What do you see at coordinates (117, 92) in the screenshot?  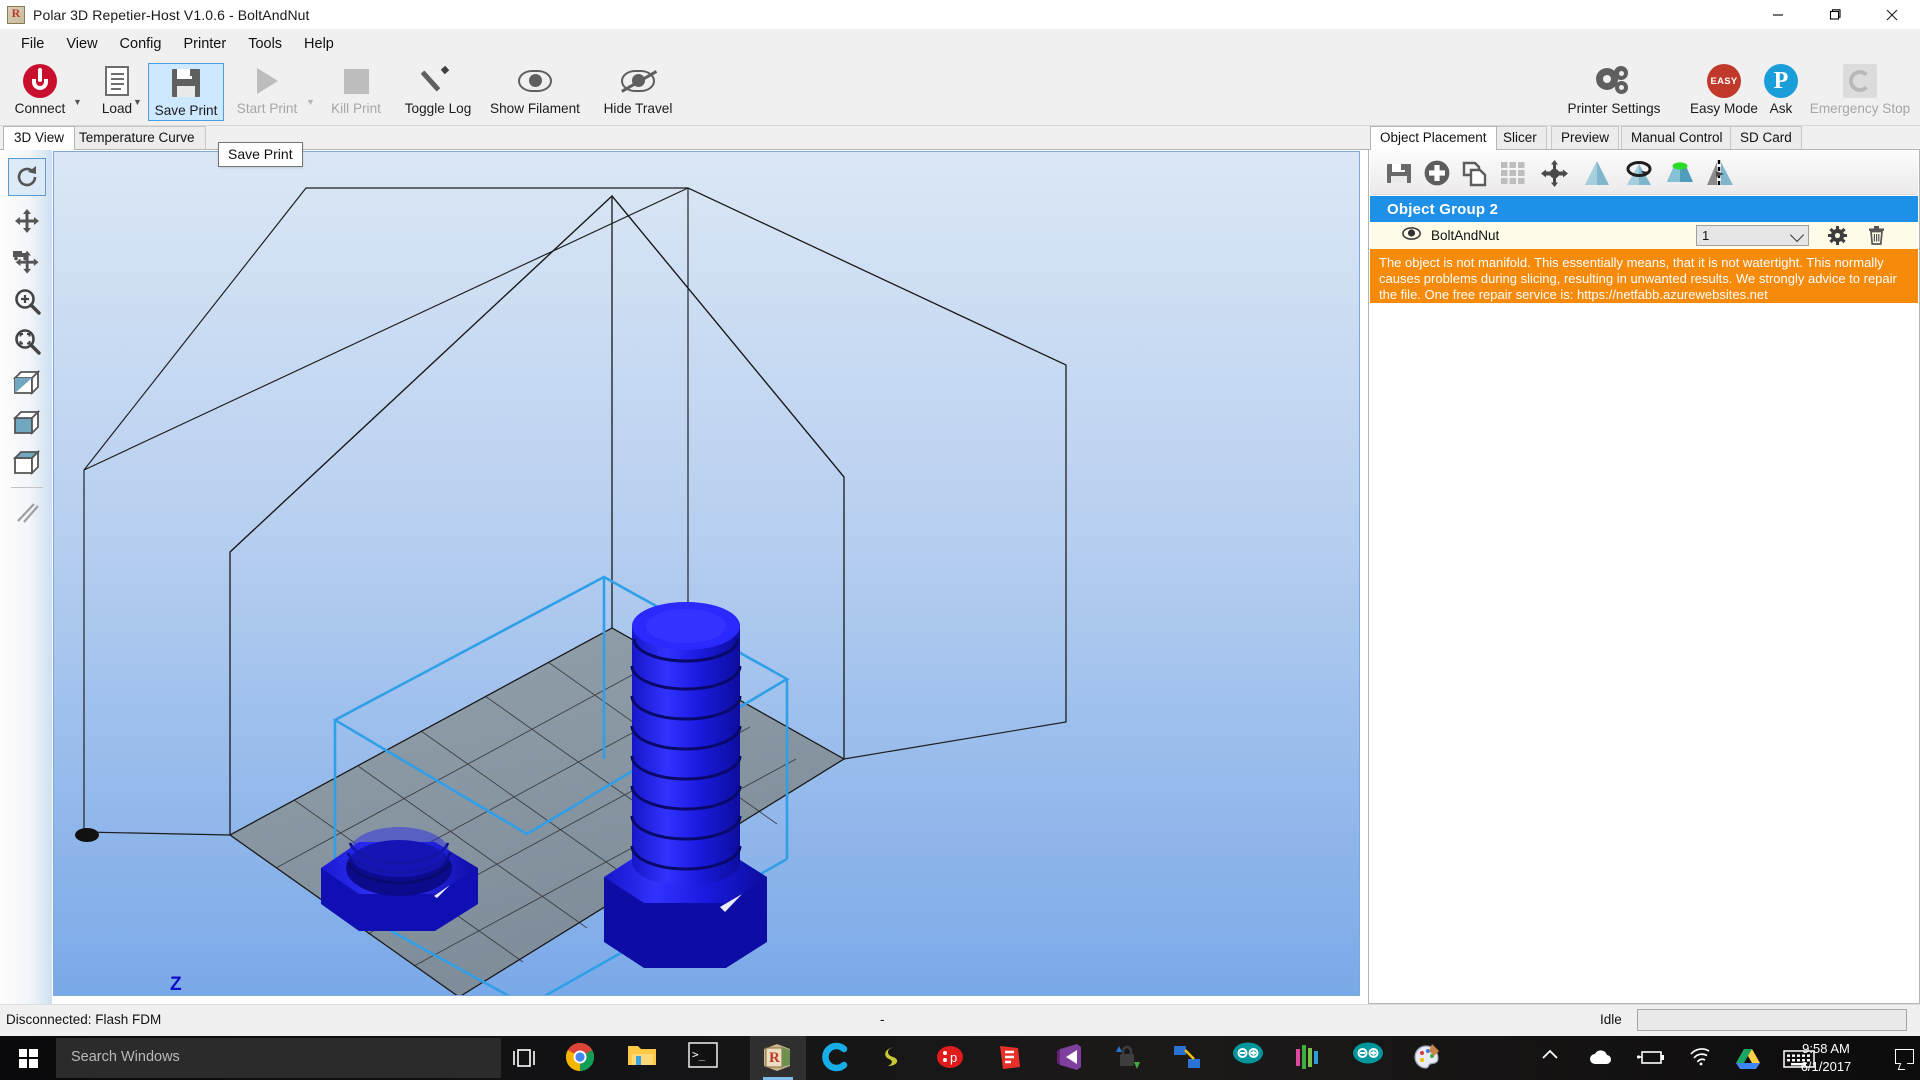 I see `load-button: Load` at bounding box center [117, 92].